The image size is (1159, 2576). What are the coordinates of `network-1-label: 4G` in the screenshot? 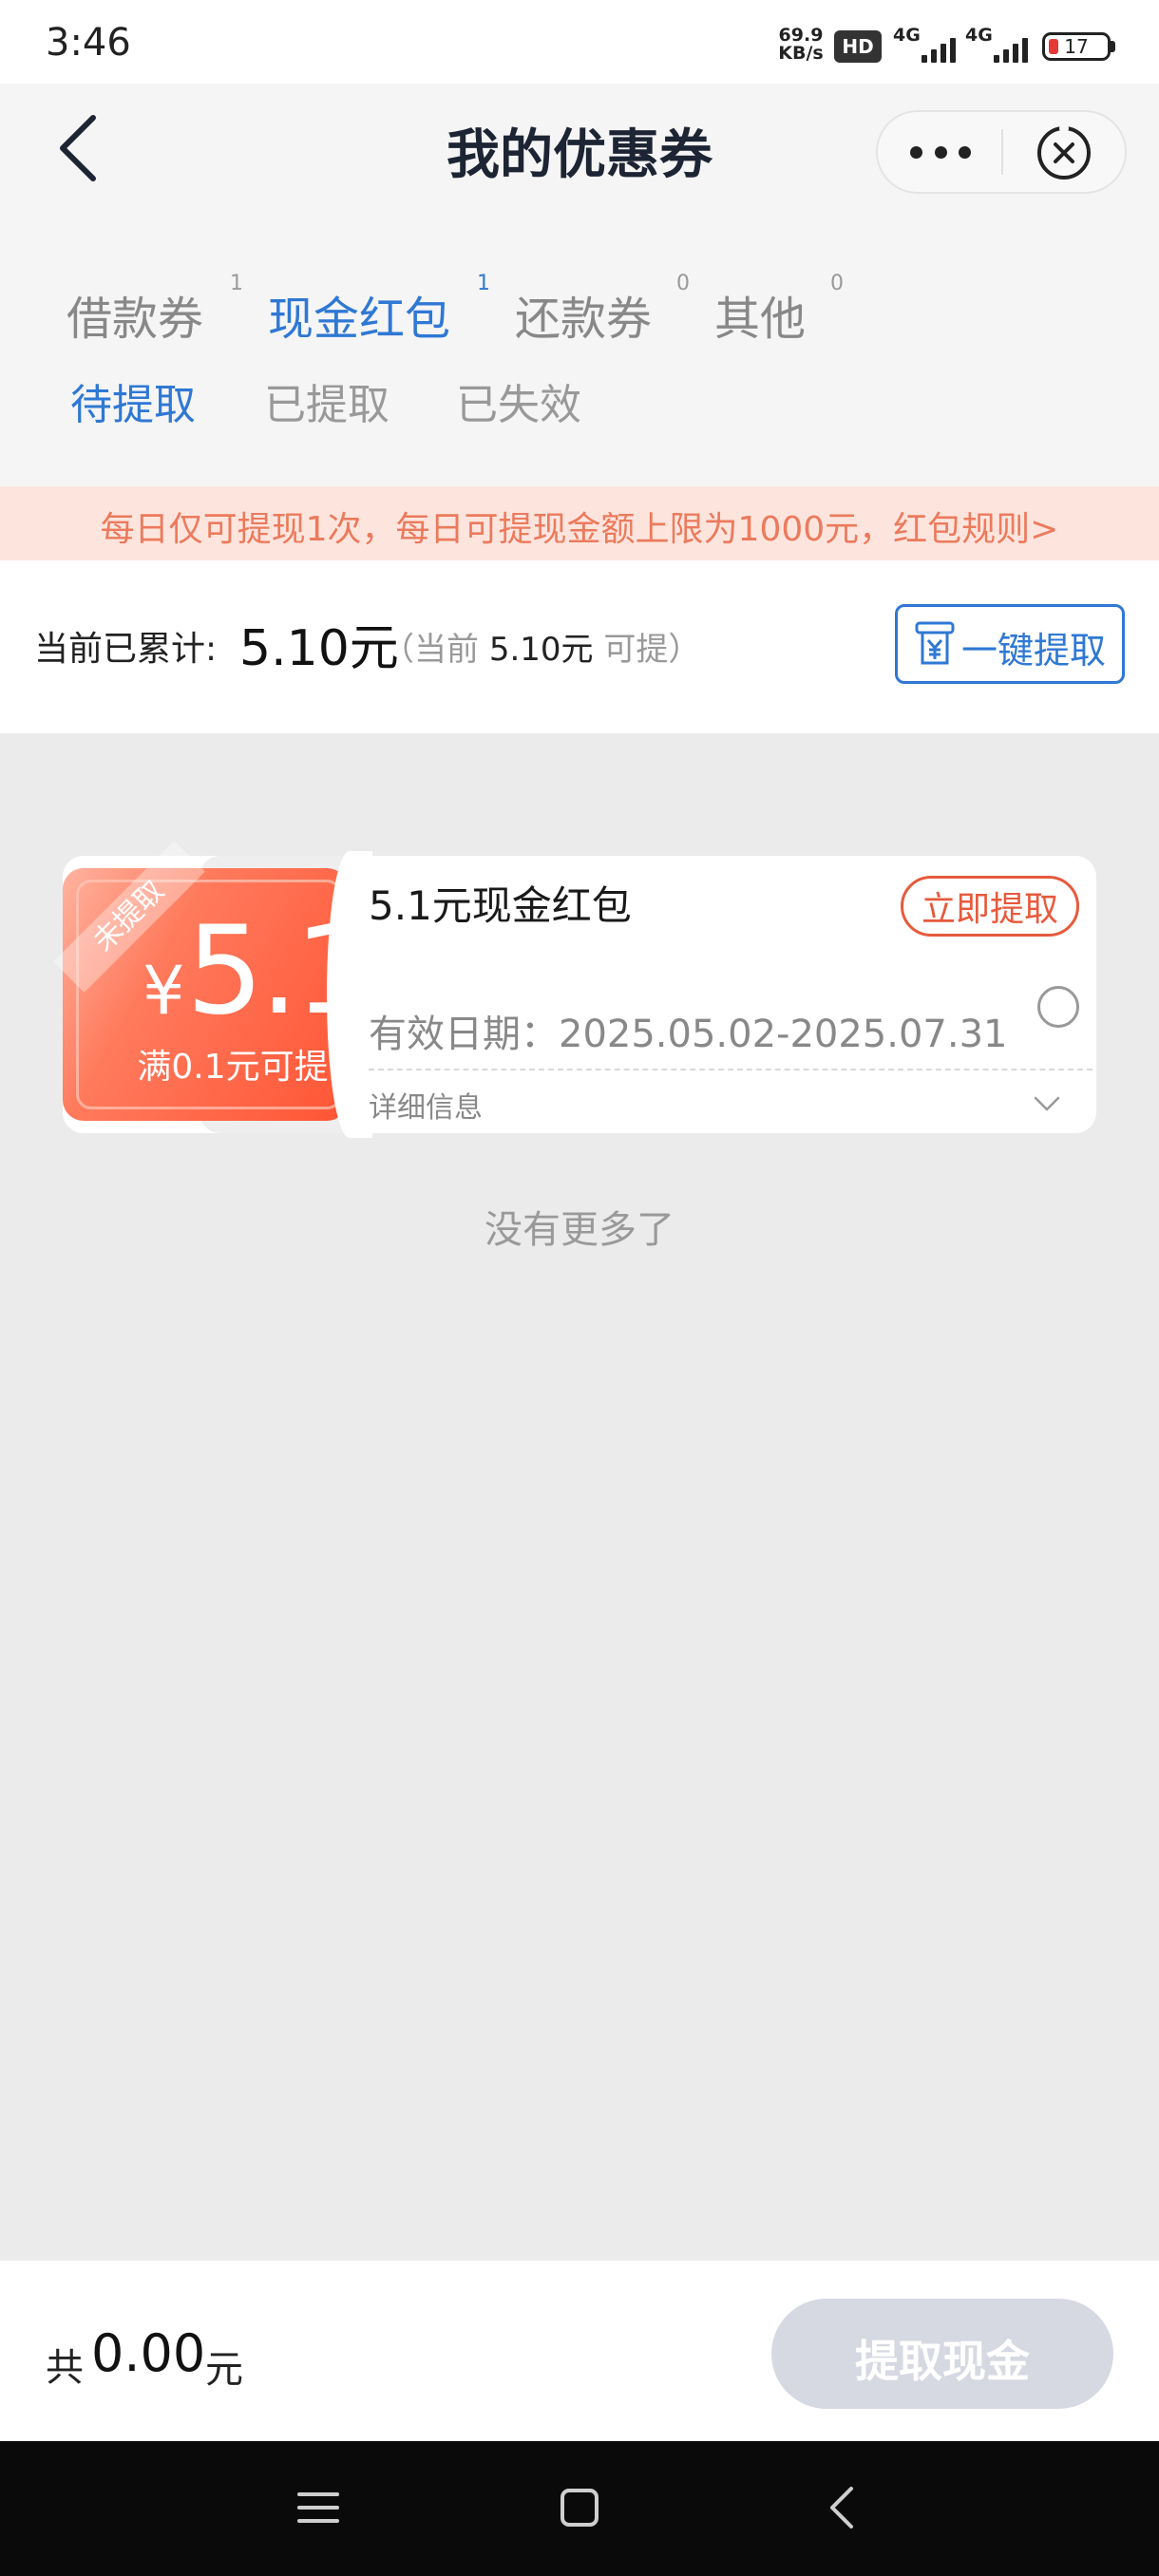 It's located at (907, 35).